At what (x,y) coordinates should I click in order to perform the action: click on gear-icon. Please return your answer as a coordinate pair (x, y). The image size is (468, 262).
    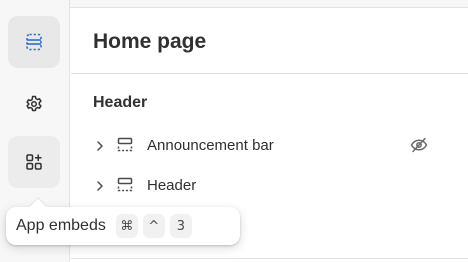
    Looking at the image, I should click on (34, 104).